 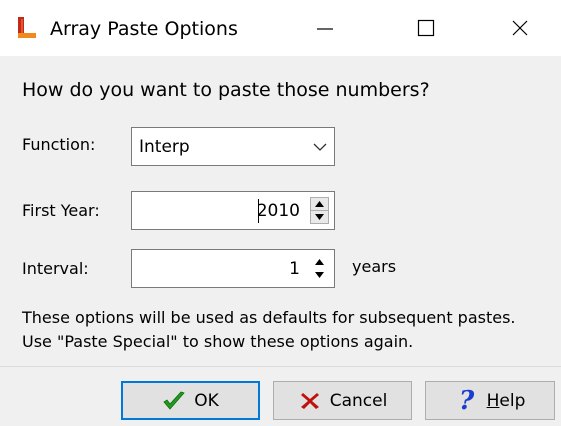 I want to click on close-icon, so click(x=520, y=28).